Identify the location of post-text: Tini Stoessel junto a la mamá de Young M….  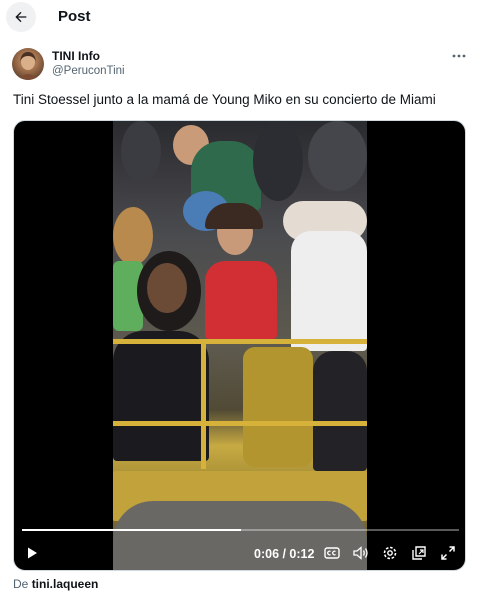
(224, 99).